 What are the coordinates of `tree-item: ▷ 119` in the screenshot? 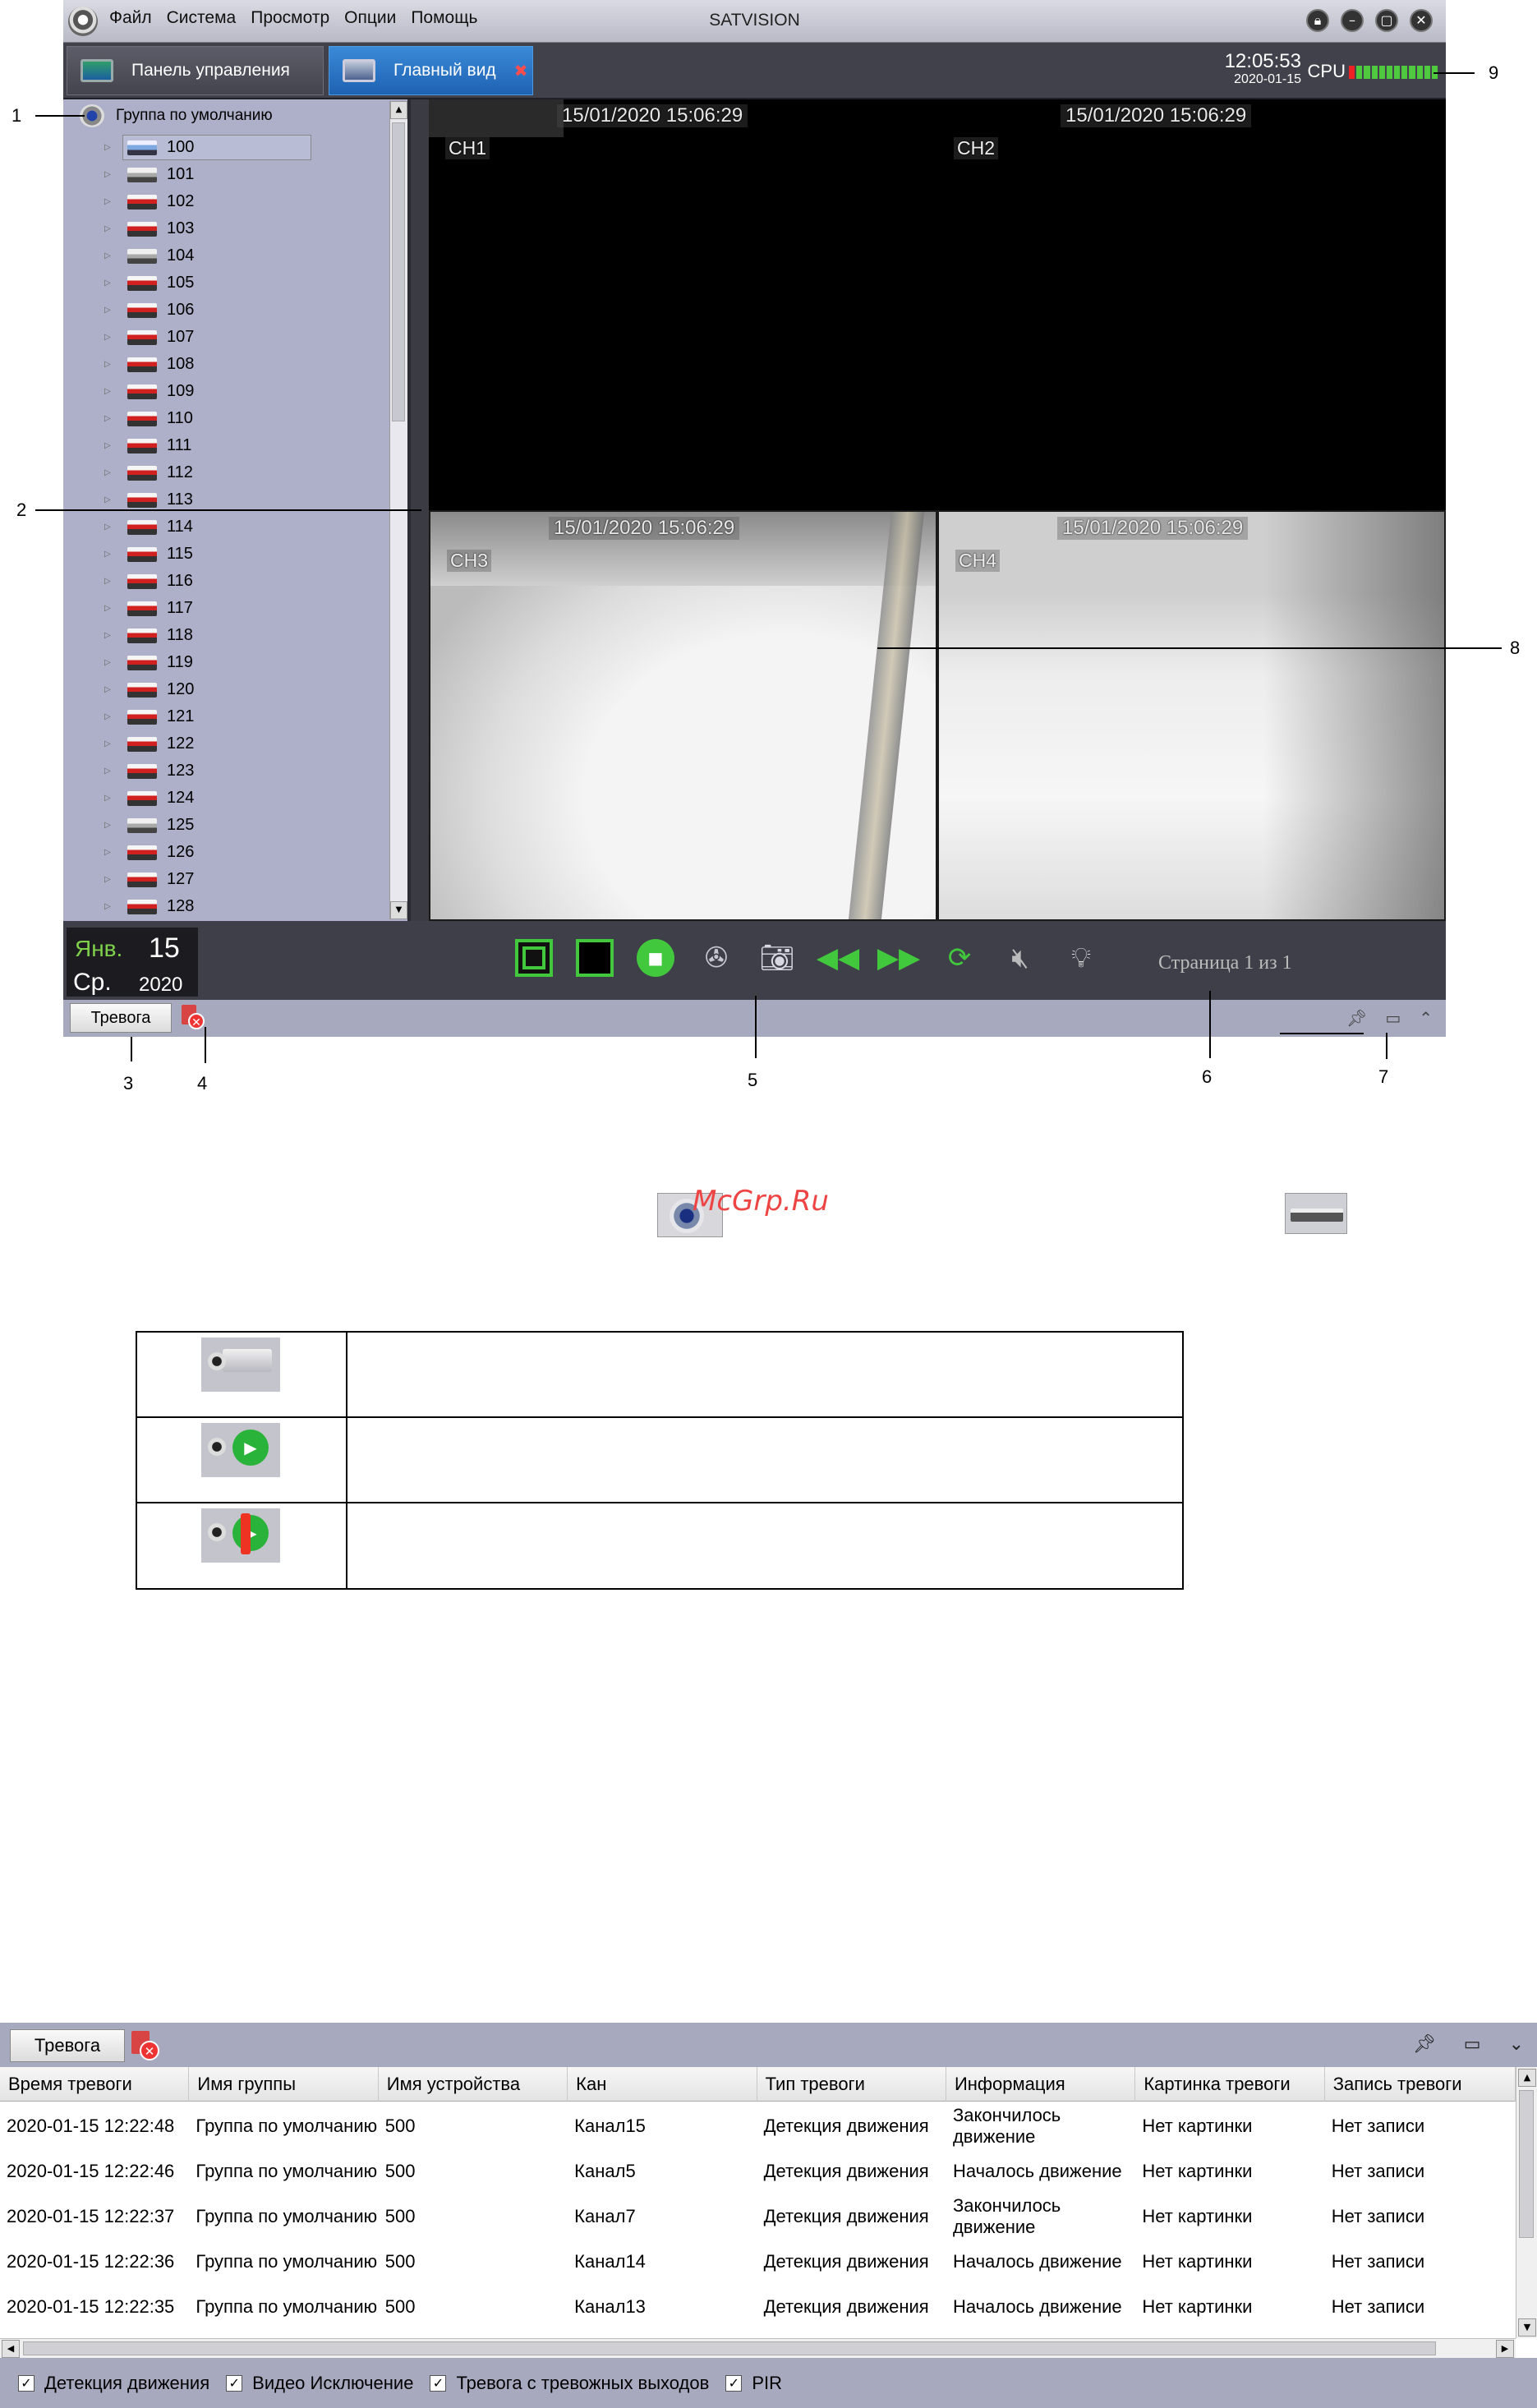 It's located at (225, 662).